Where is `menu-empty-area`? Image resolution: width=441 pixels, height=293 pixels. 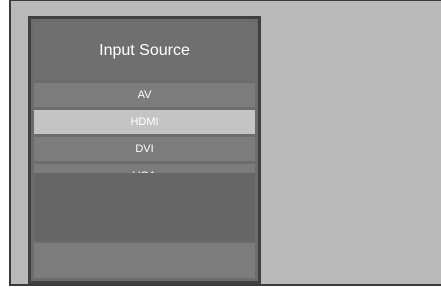
menu-empty-area is located at coordinates (144, 207).